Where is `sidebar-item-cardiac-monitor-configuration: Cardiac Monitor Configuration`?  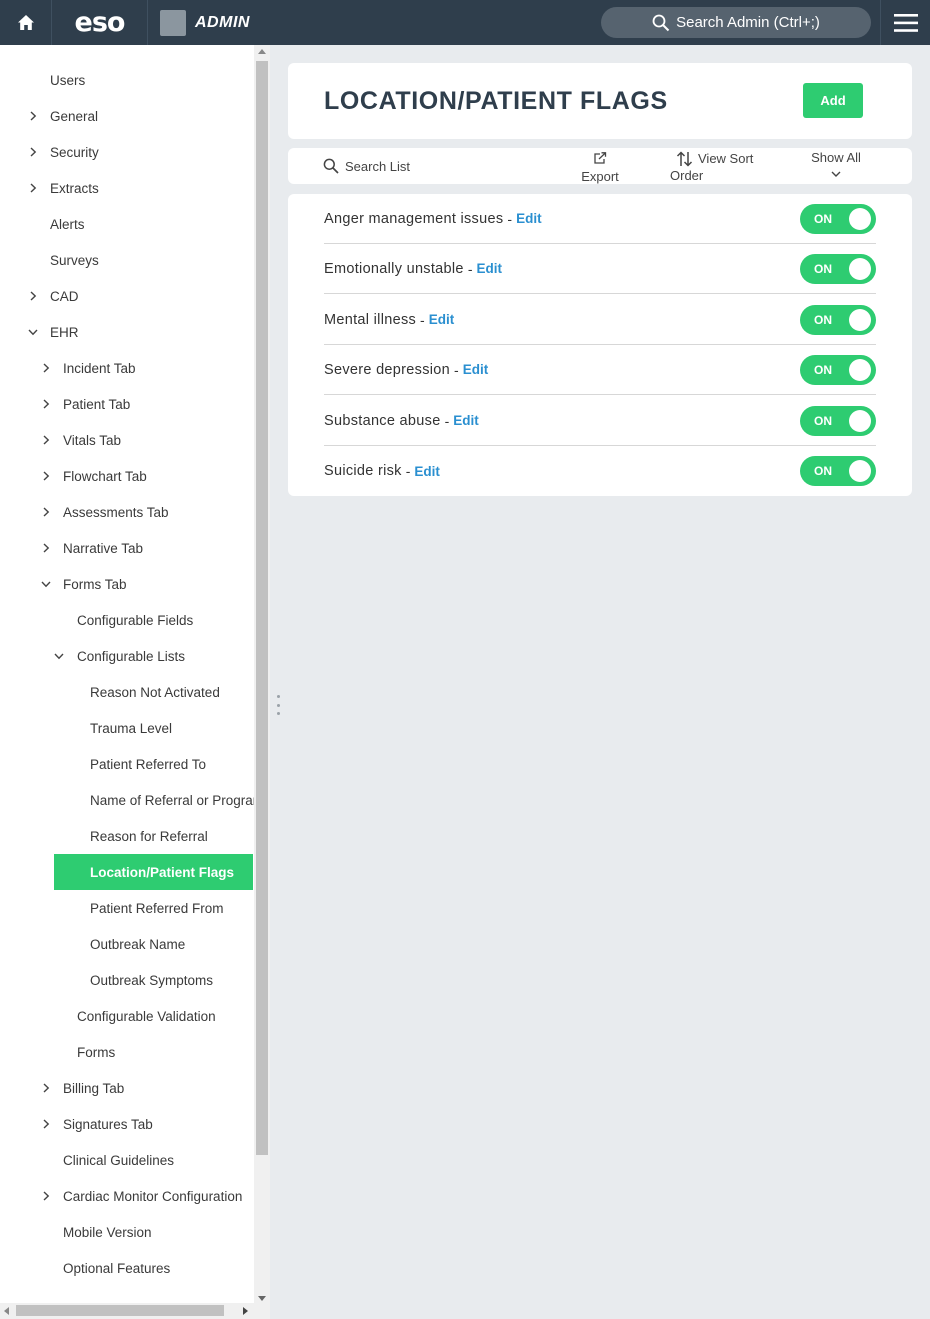 sidebar-item-cardiac-monitor-configuration: Cardiac Monitor Configuration is located at coordinates (127, 1196).